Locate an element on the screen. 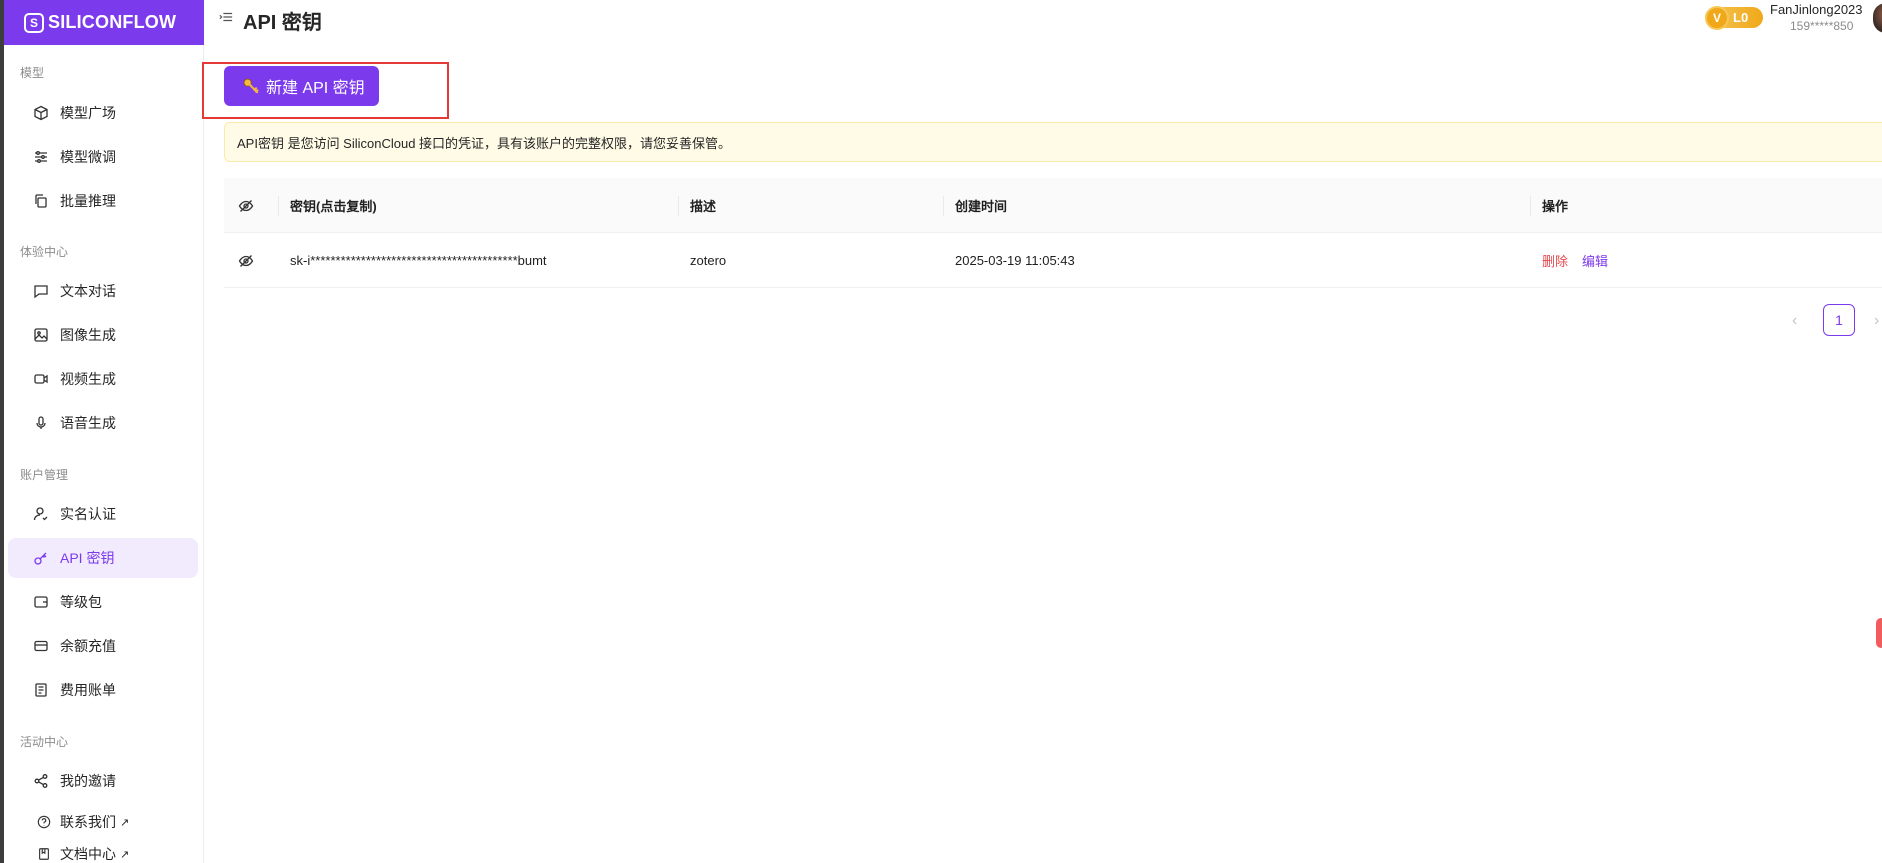 This screenshot has height=863, width=1882. sidebar-item-invite: 我的邀请 is located at coordinates (103, 781).